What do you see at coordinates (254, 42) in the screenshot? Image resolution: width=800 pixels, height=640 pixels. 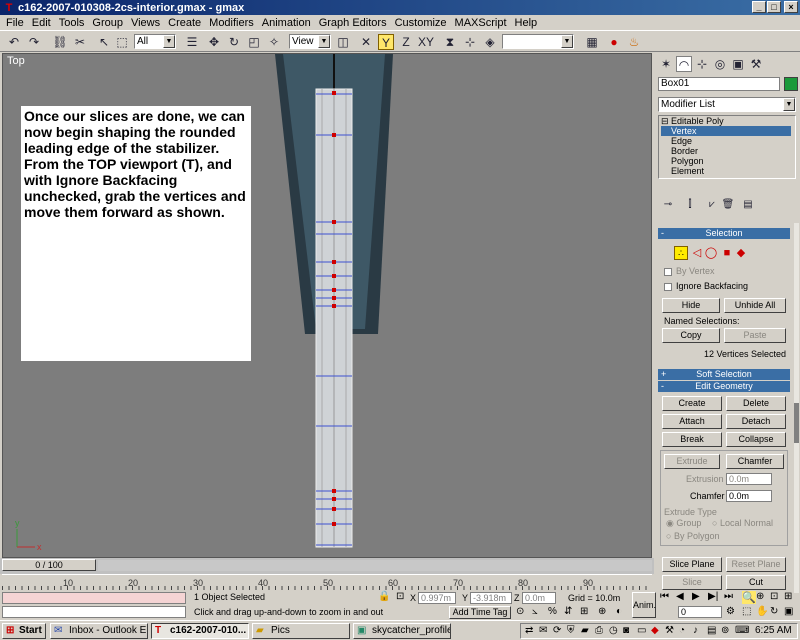 I see `scale-icon: ◰` at bounding box center [254, 42].